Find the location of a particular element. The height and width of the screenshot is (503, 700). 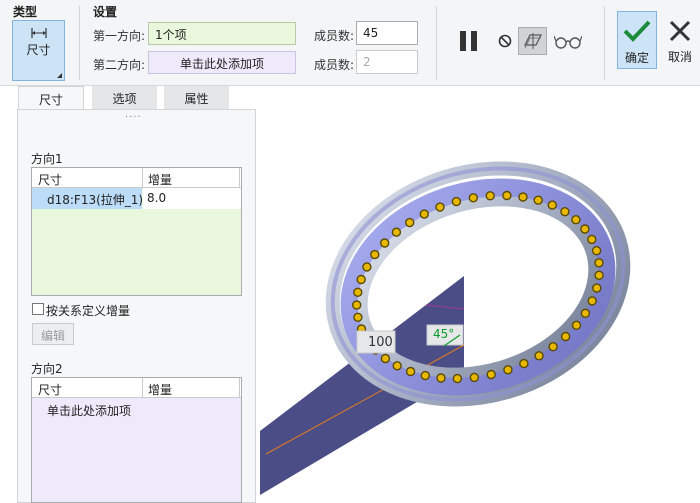

pause-button is located at coordinates (469, 41).